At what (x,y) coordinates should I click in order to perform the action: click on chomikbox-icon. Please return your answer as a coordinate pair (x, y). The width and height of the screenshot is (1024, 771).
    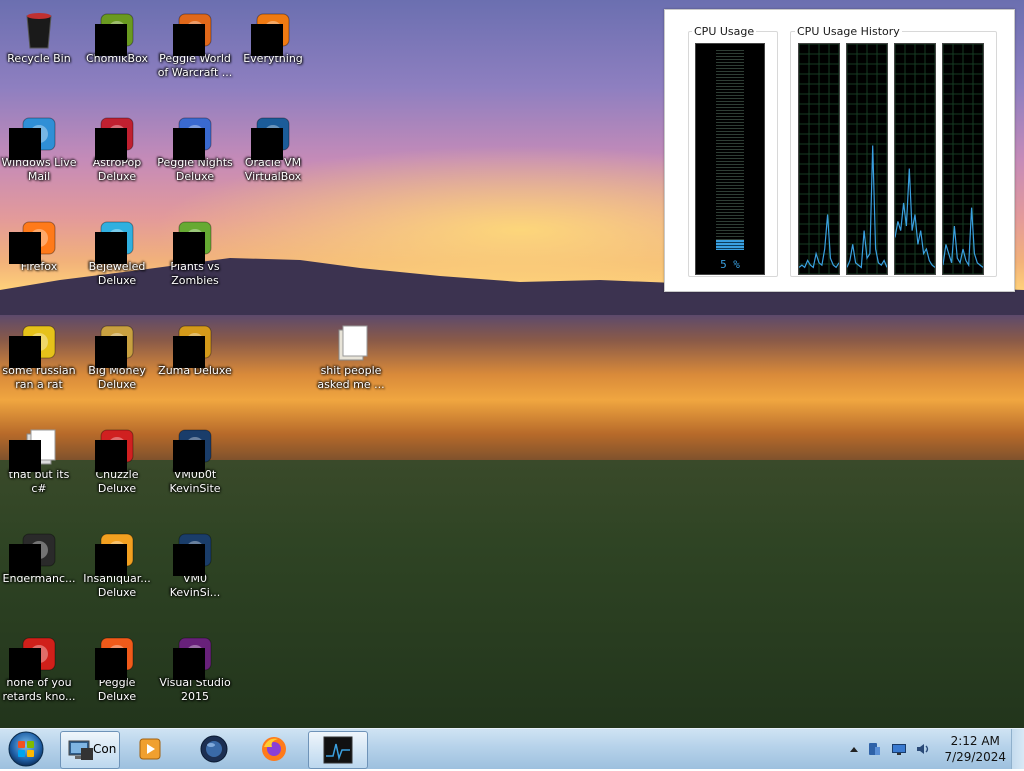
    Looking at the image, I should click on (116, 33).